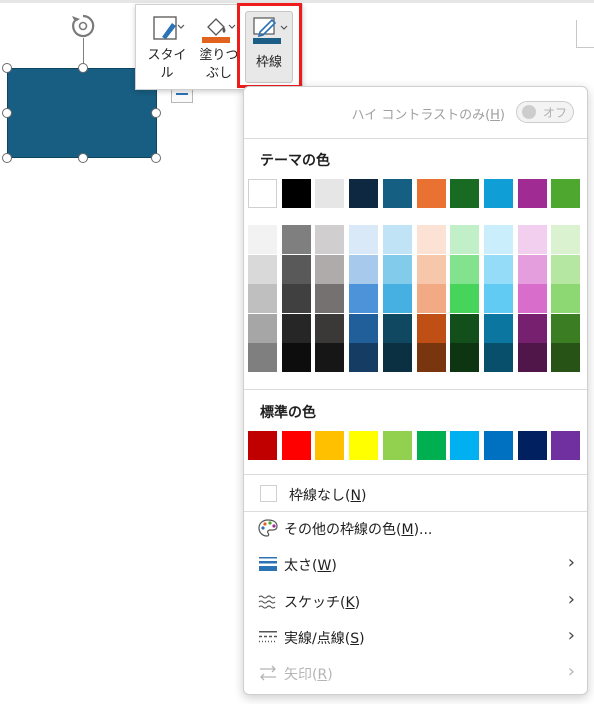 The image size is (594, 704). I want to click on dashes-item: 実線/点線(S) ›, so click(415, 637).